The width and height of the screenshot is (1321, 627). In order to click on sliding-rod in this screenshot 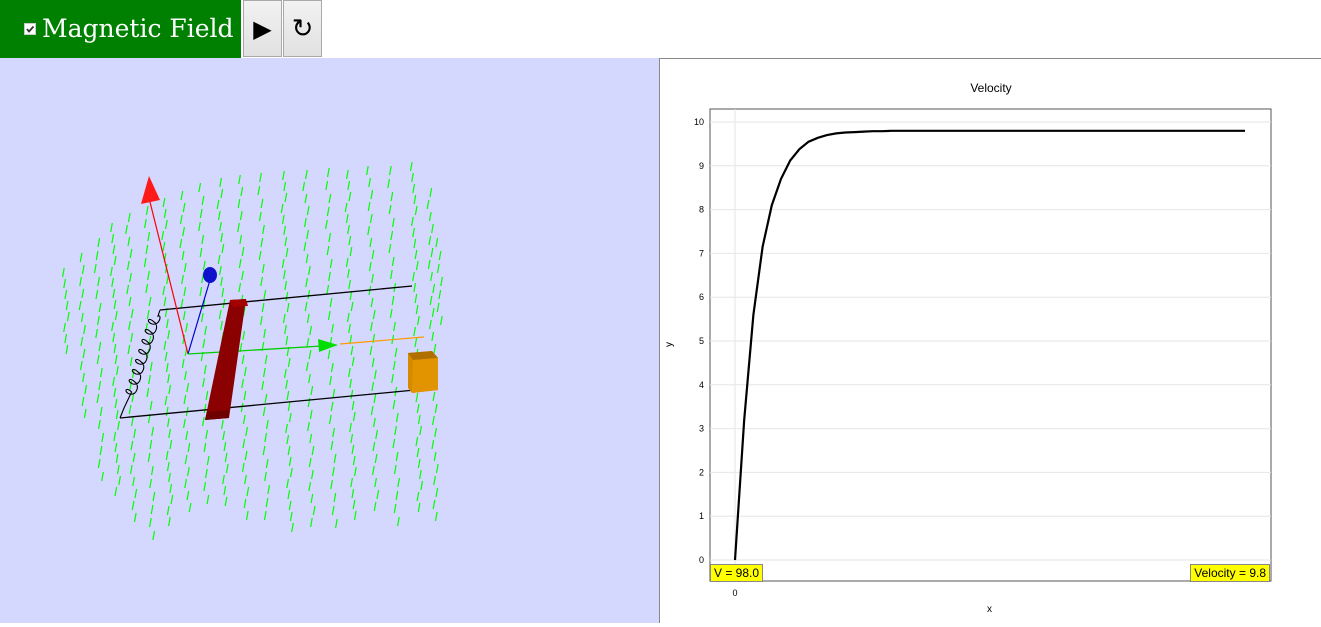, I will do `click(225, 359)`.